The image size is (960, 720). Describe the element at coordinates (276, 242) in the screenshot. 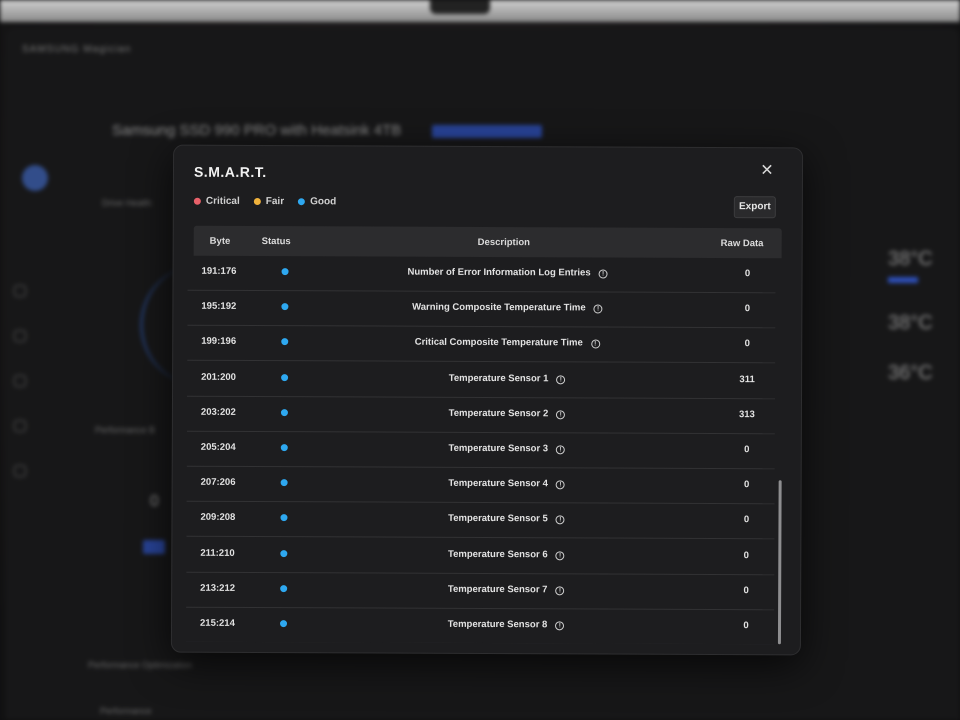

I see `column-status: Status` at that location.